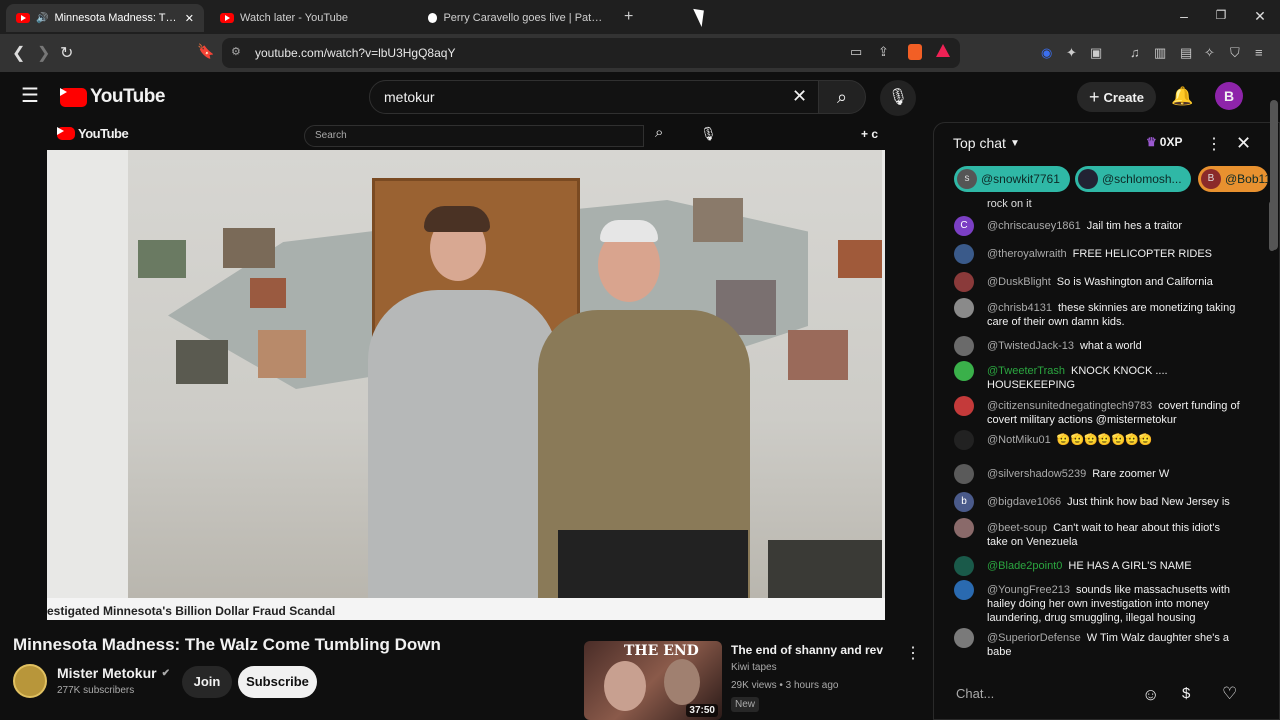 The width and height of the screenshot is (1280, 720). I want to click on close-chat-icon: ✕, so click(1243, 143).